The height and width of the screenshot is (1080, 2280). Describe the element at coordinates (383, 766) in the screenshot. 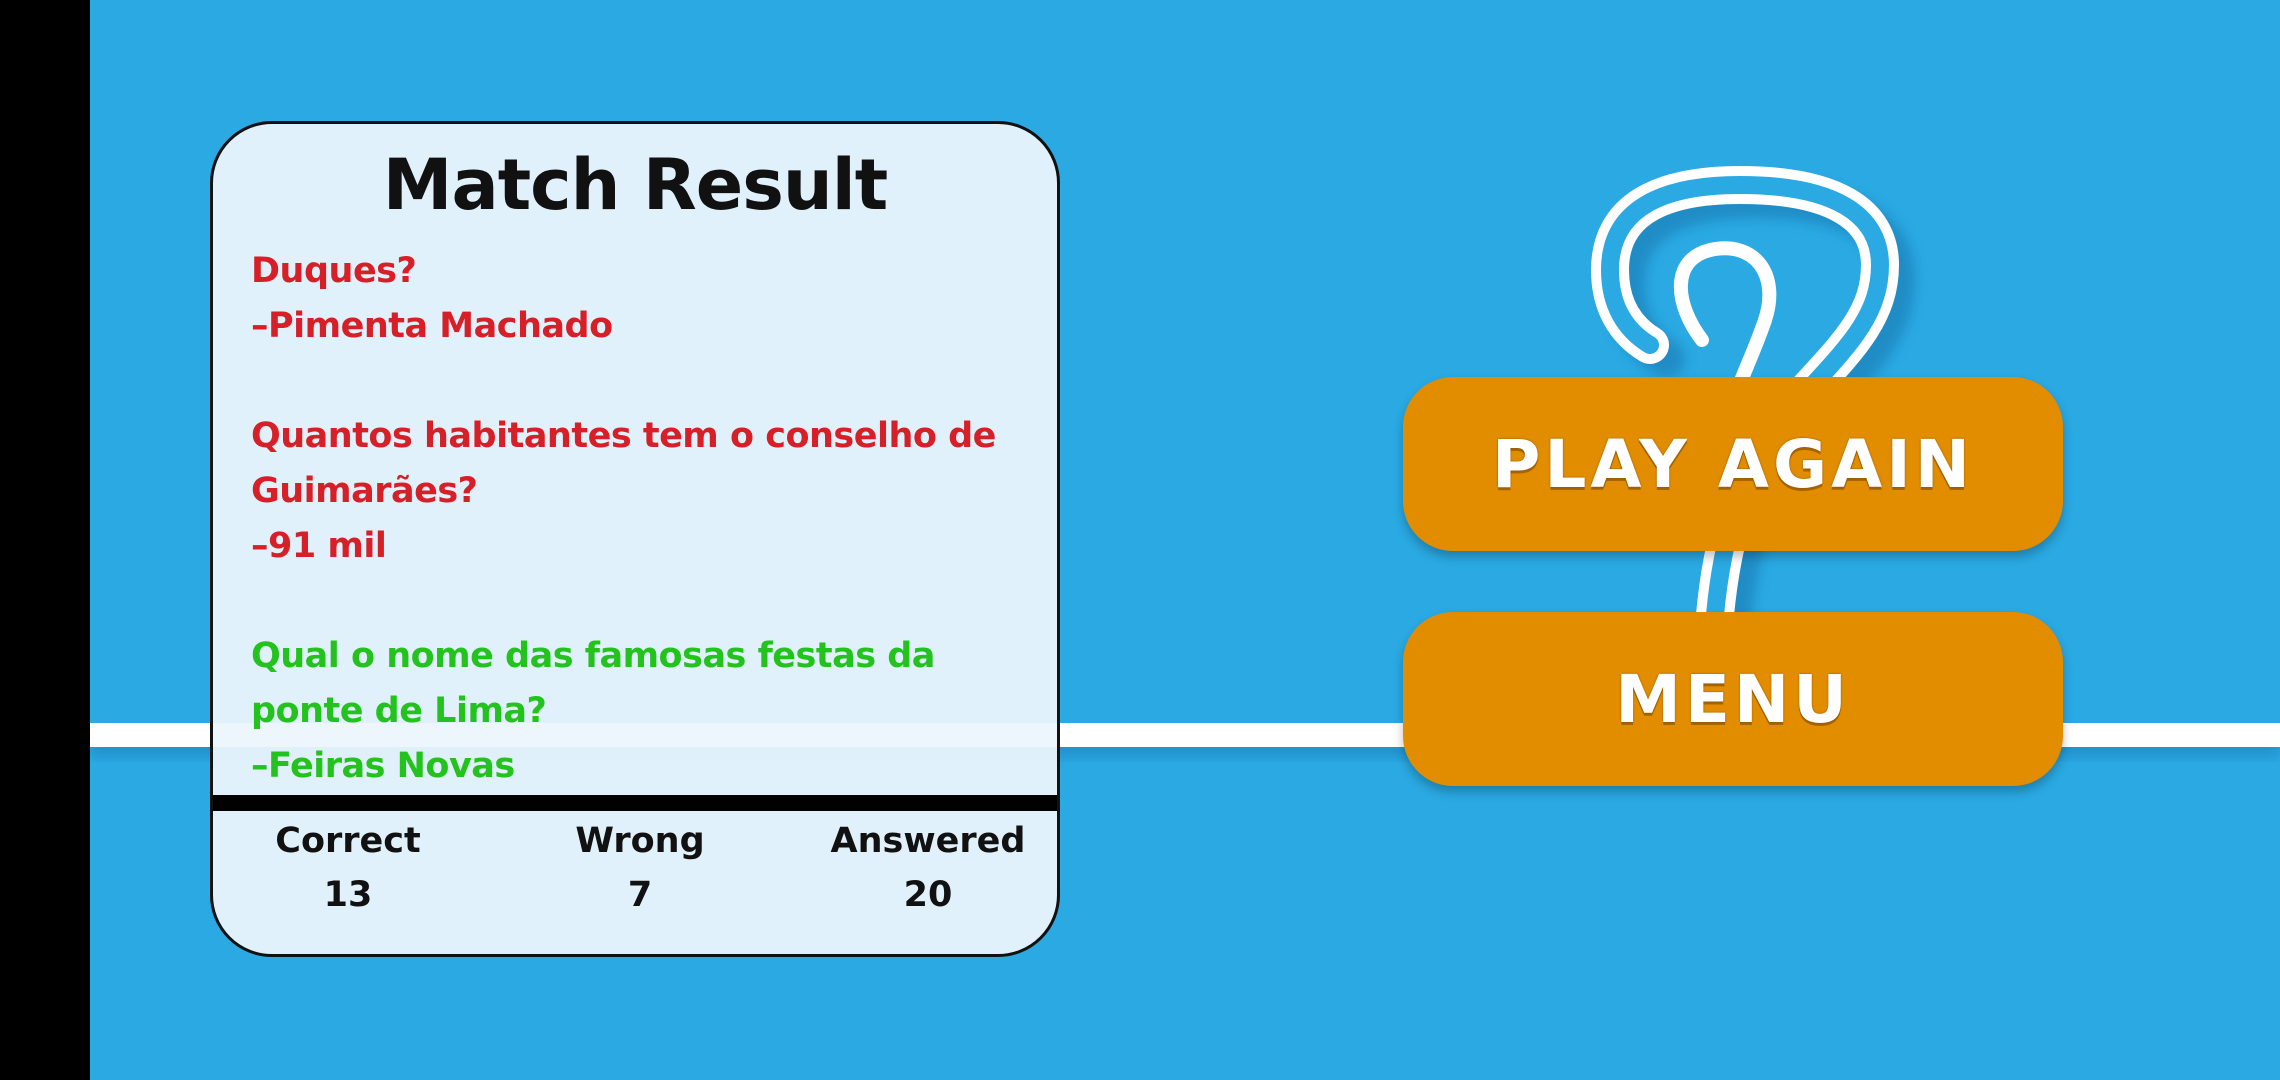

I see `answer-text: –Feiras Novas` at that location.